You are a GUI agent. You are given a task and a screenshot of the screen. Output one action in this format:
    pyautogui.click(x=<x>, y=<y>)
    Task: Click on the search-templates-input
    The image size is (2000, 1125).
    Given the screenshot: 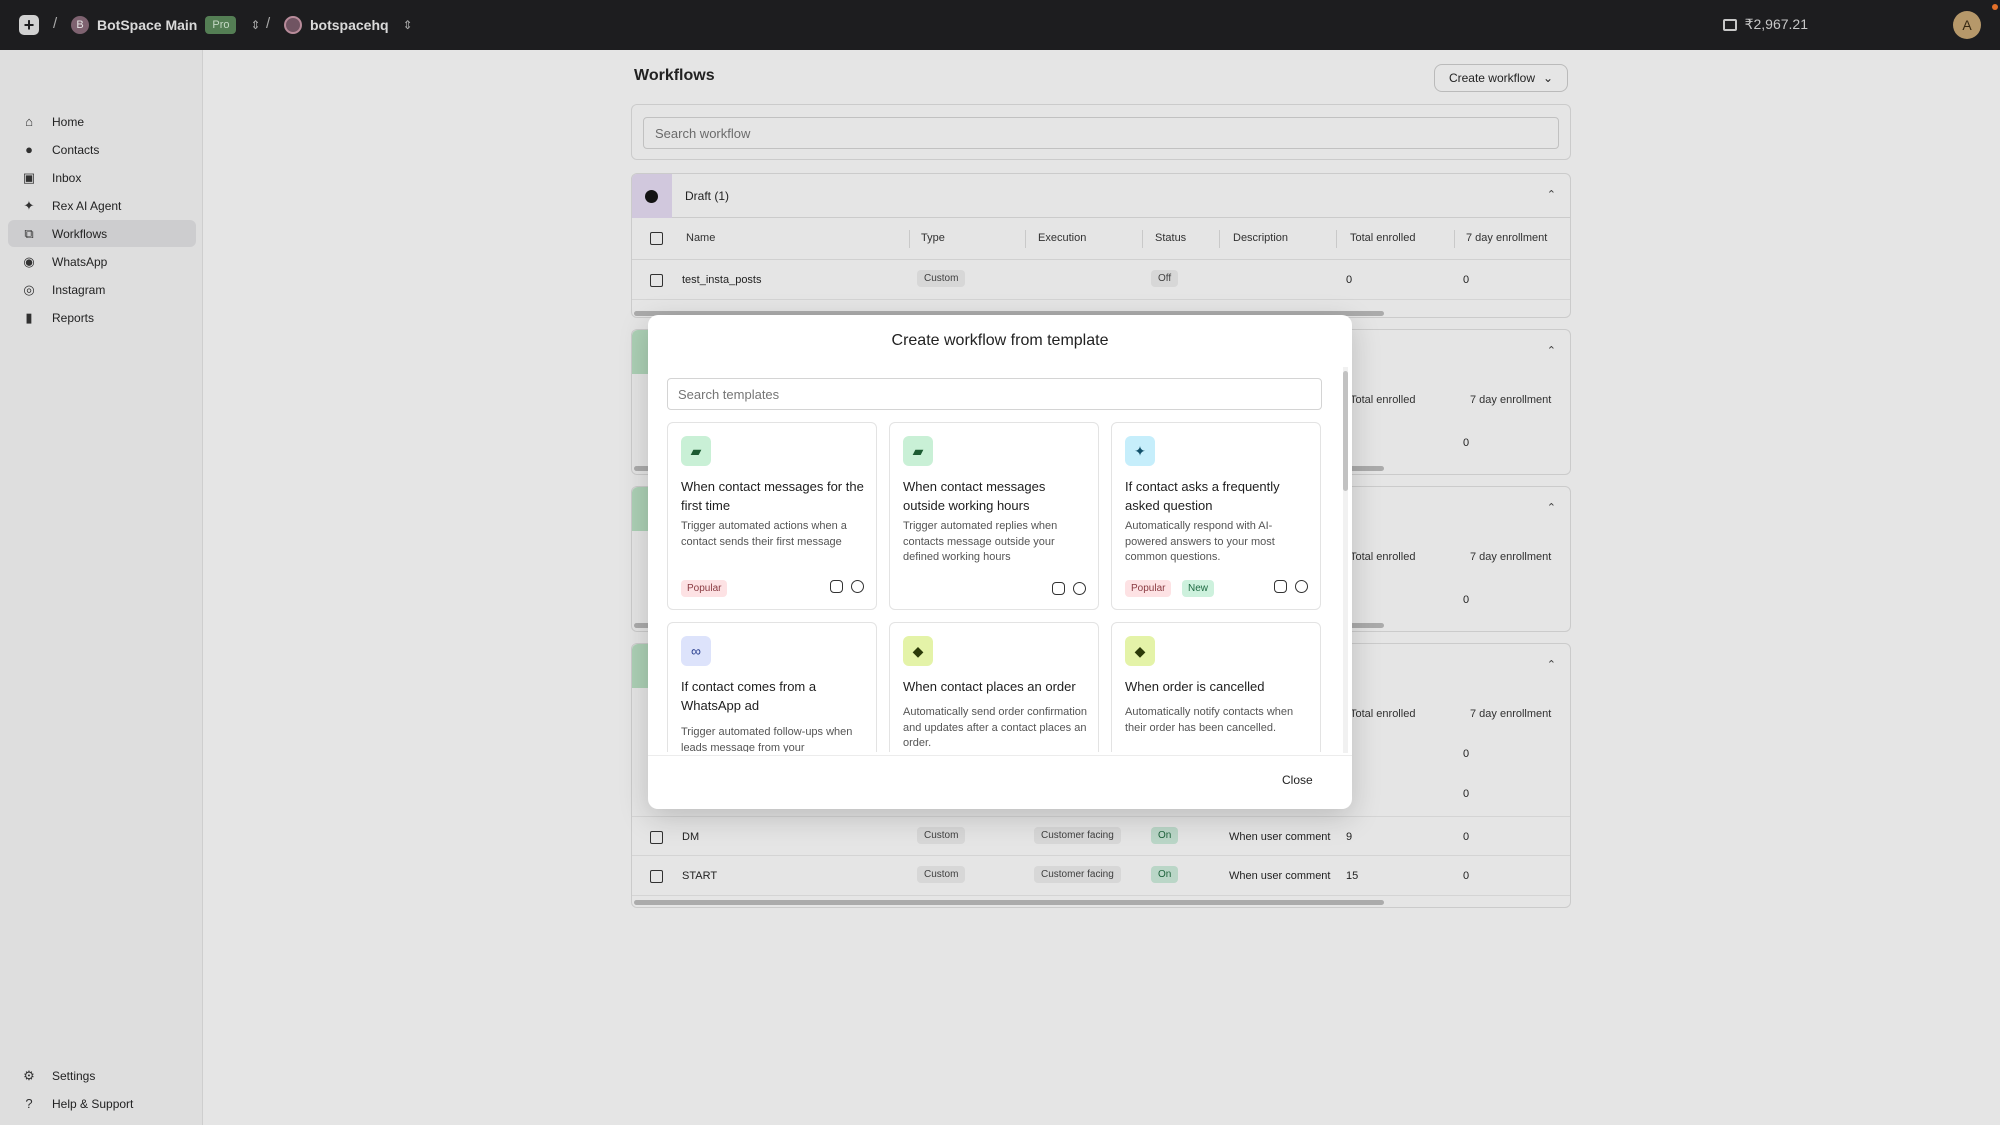 What is the action you would take?
    pyautogui.click(x=994, y=394)
    